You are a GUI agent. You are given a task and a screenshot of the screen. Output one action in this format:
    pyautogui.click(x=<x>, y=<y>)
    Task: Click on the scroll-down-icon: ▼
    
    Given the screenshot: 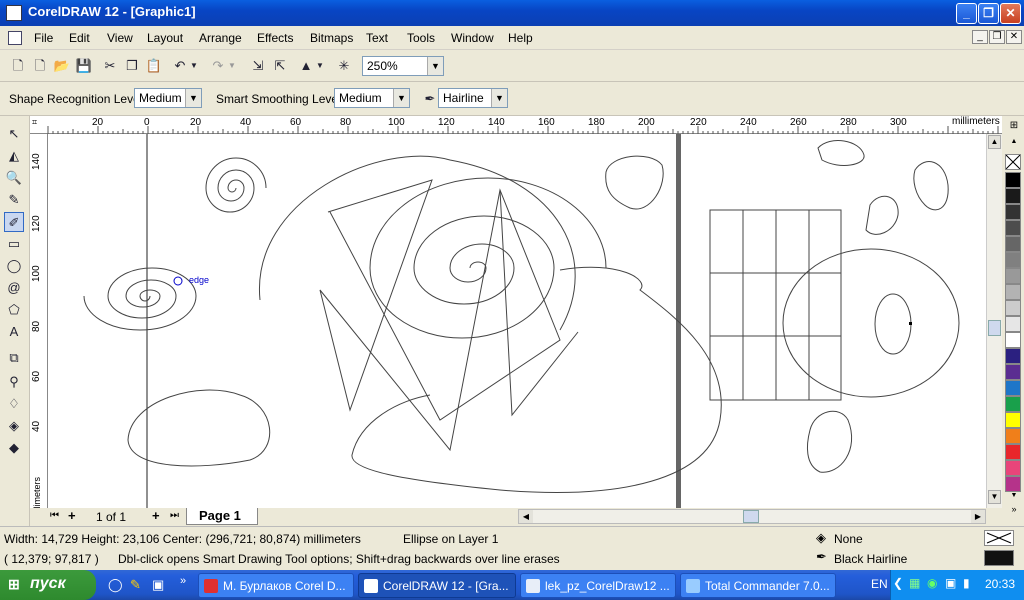 What is the action you would take?
    pyautogui.click(x=994, y=497)
    